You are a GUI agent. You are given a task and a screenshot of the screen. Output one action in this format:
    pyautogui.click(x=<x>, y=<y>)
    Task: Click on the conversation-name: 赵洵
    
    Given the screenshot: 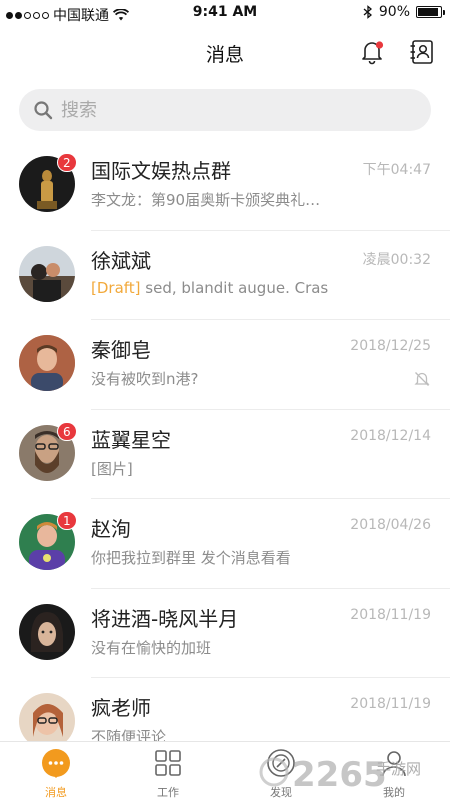 What is the action you would take?
    pyautogui.click(x=111, y=529)
    